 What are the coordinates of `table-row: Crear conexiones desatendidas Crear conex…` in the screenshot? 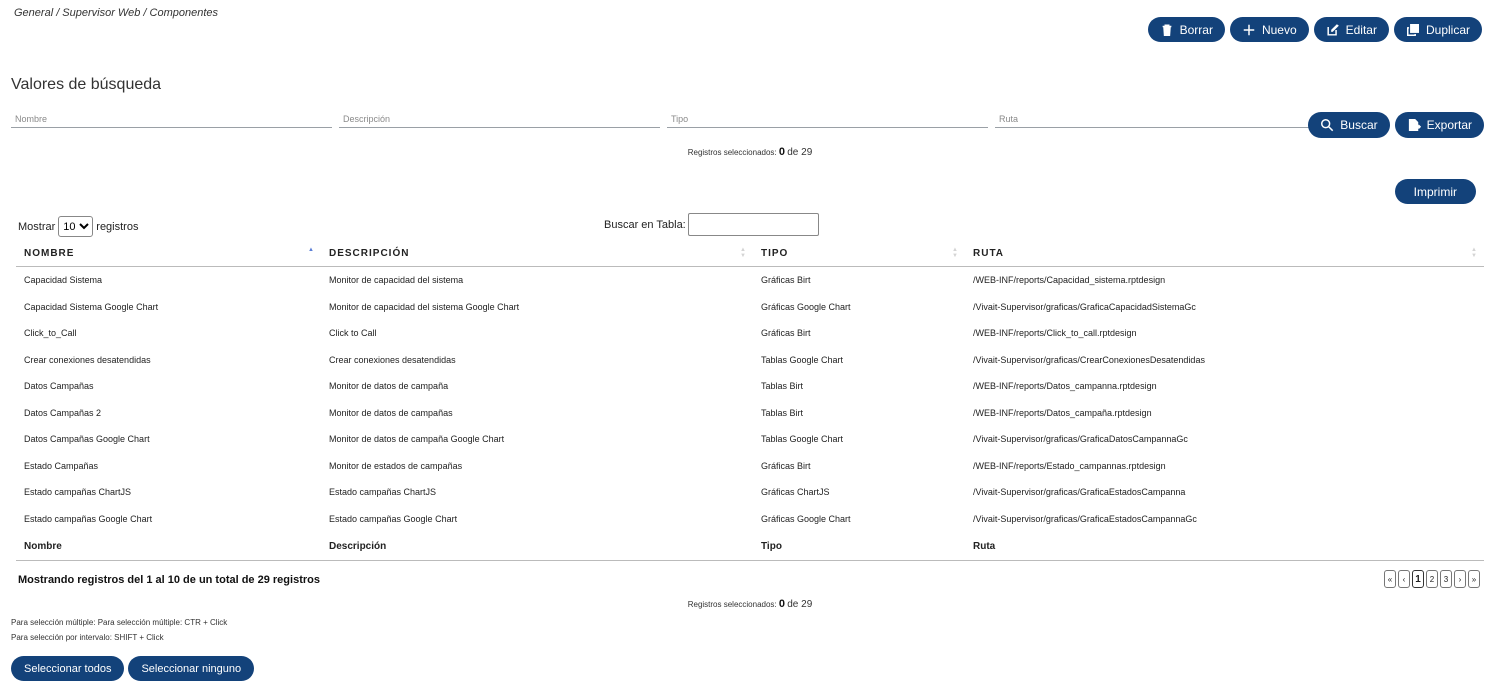 It's located at (750, 360).